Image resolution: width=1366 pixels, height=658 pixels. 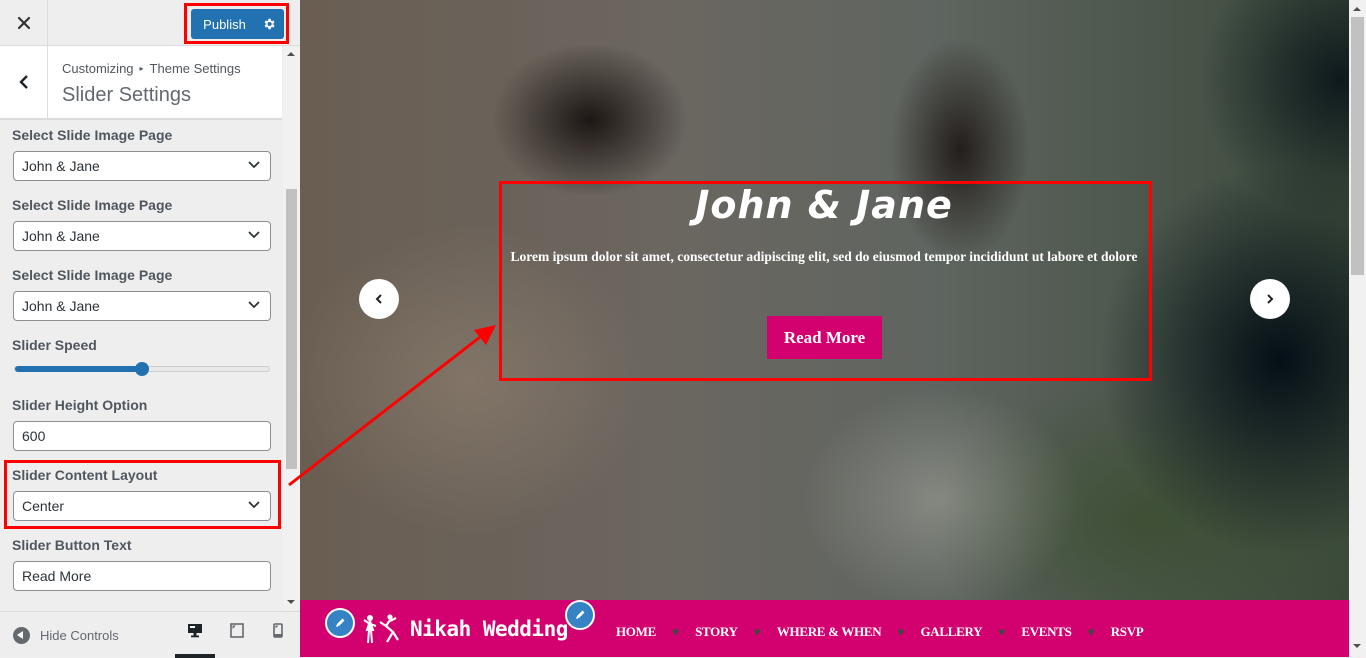 I want to click on preview-scrollbar, so click(x=1357, y=328).